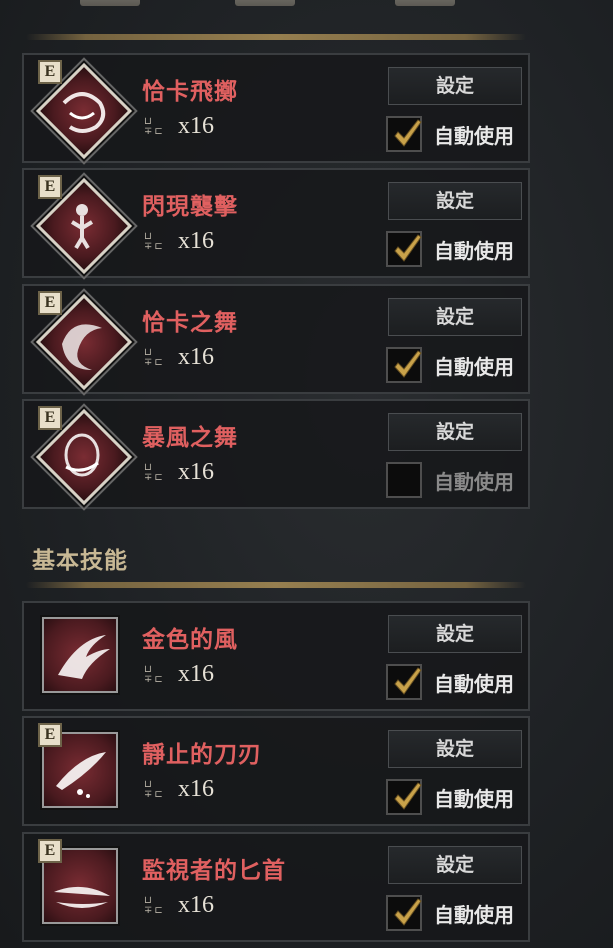 The width and height of the screenshot is (613, 948). Describe the element at coordinates (190, 640) in the screenshot. I see `skill-name: 金色的風` at that location.